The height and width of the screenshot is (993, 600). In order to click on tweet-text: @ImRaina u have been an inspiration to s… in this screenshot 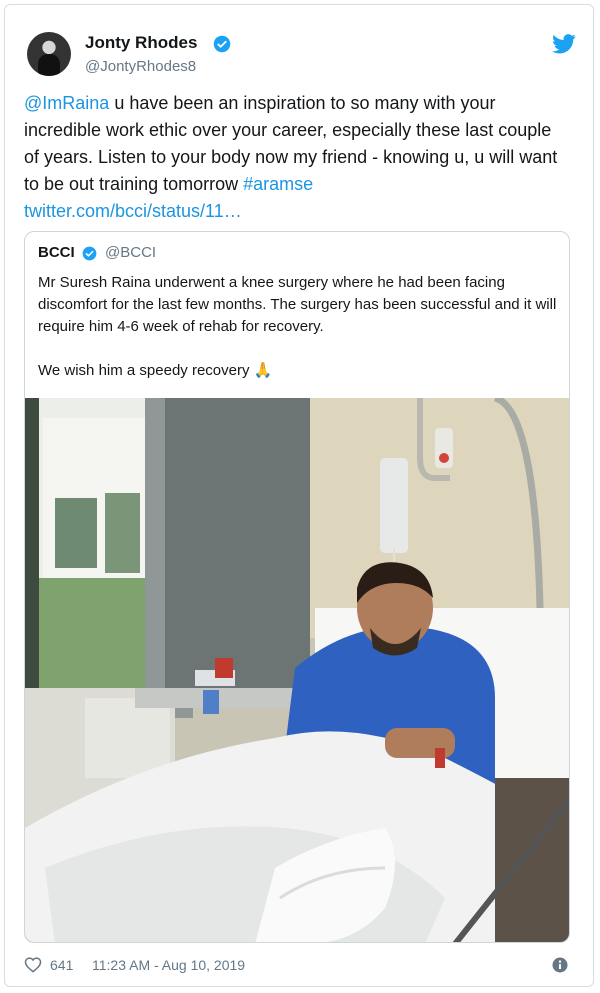, I will do `click(294, 157)`.